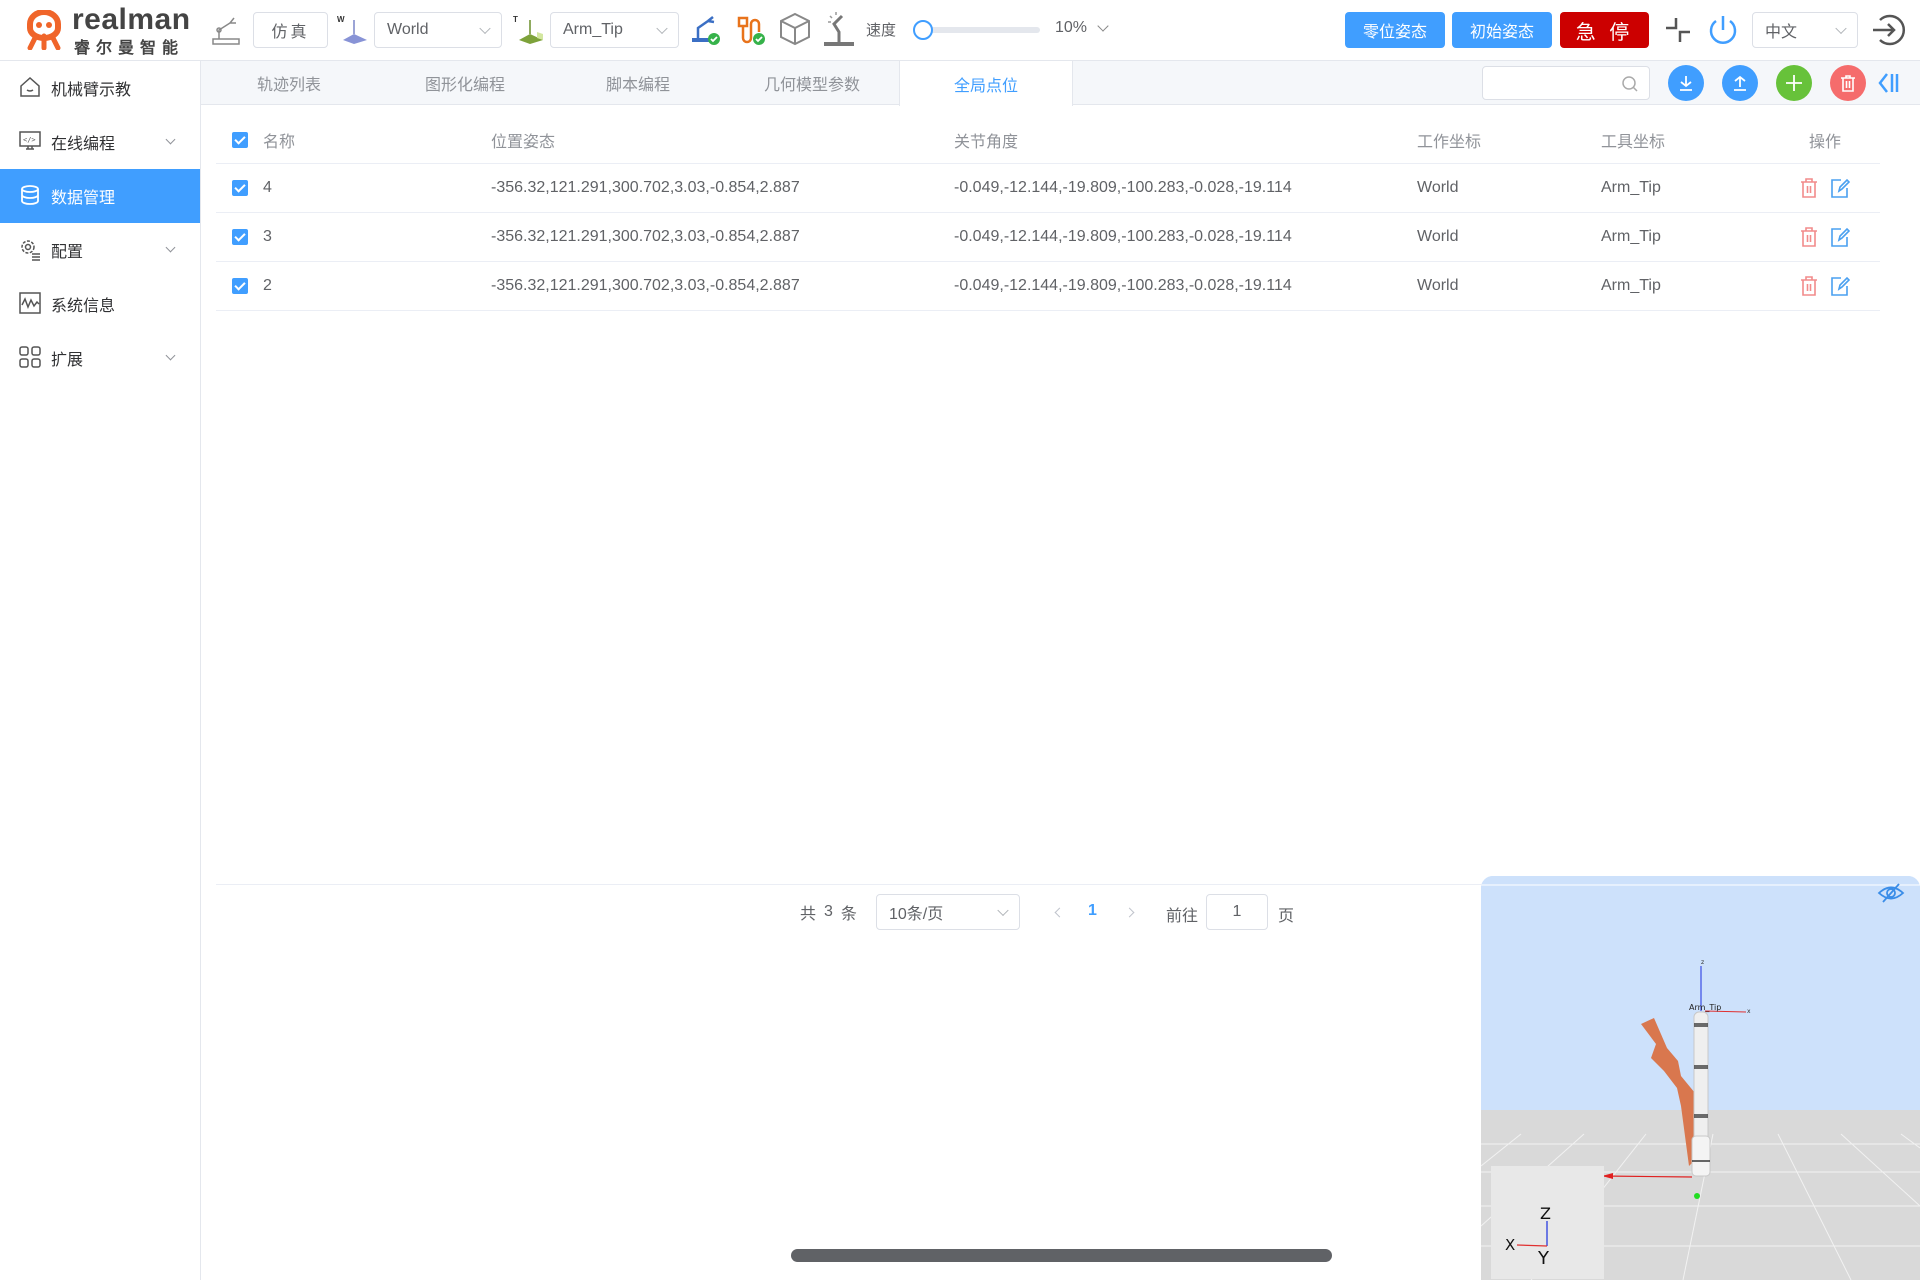  What do you see at coordinates (1891, 893) in the screenshot?
I see `hide-view-eye-slash-icon` at bounding box center [1891, 893].